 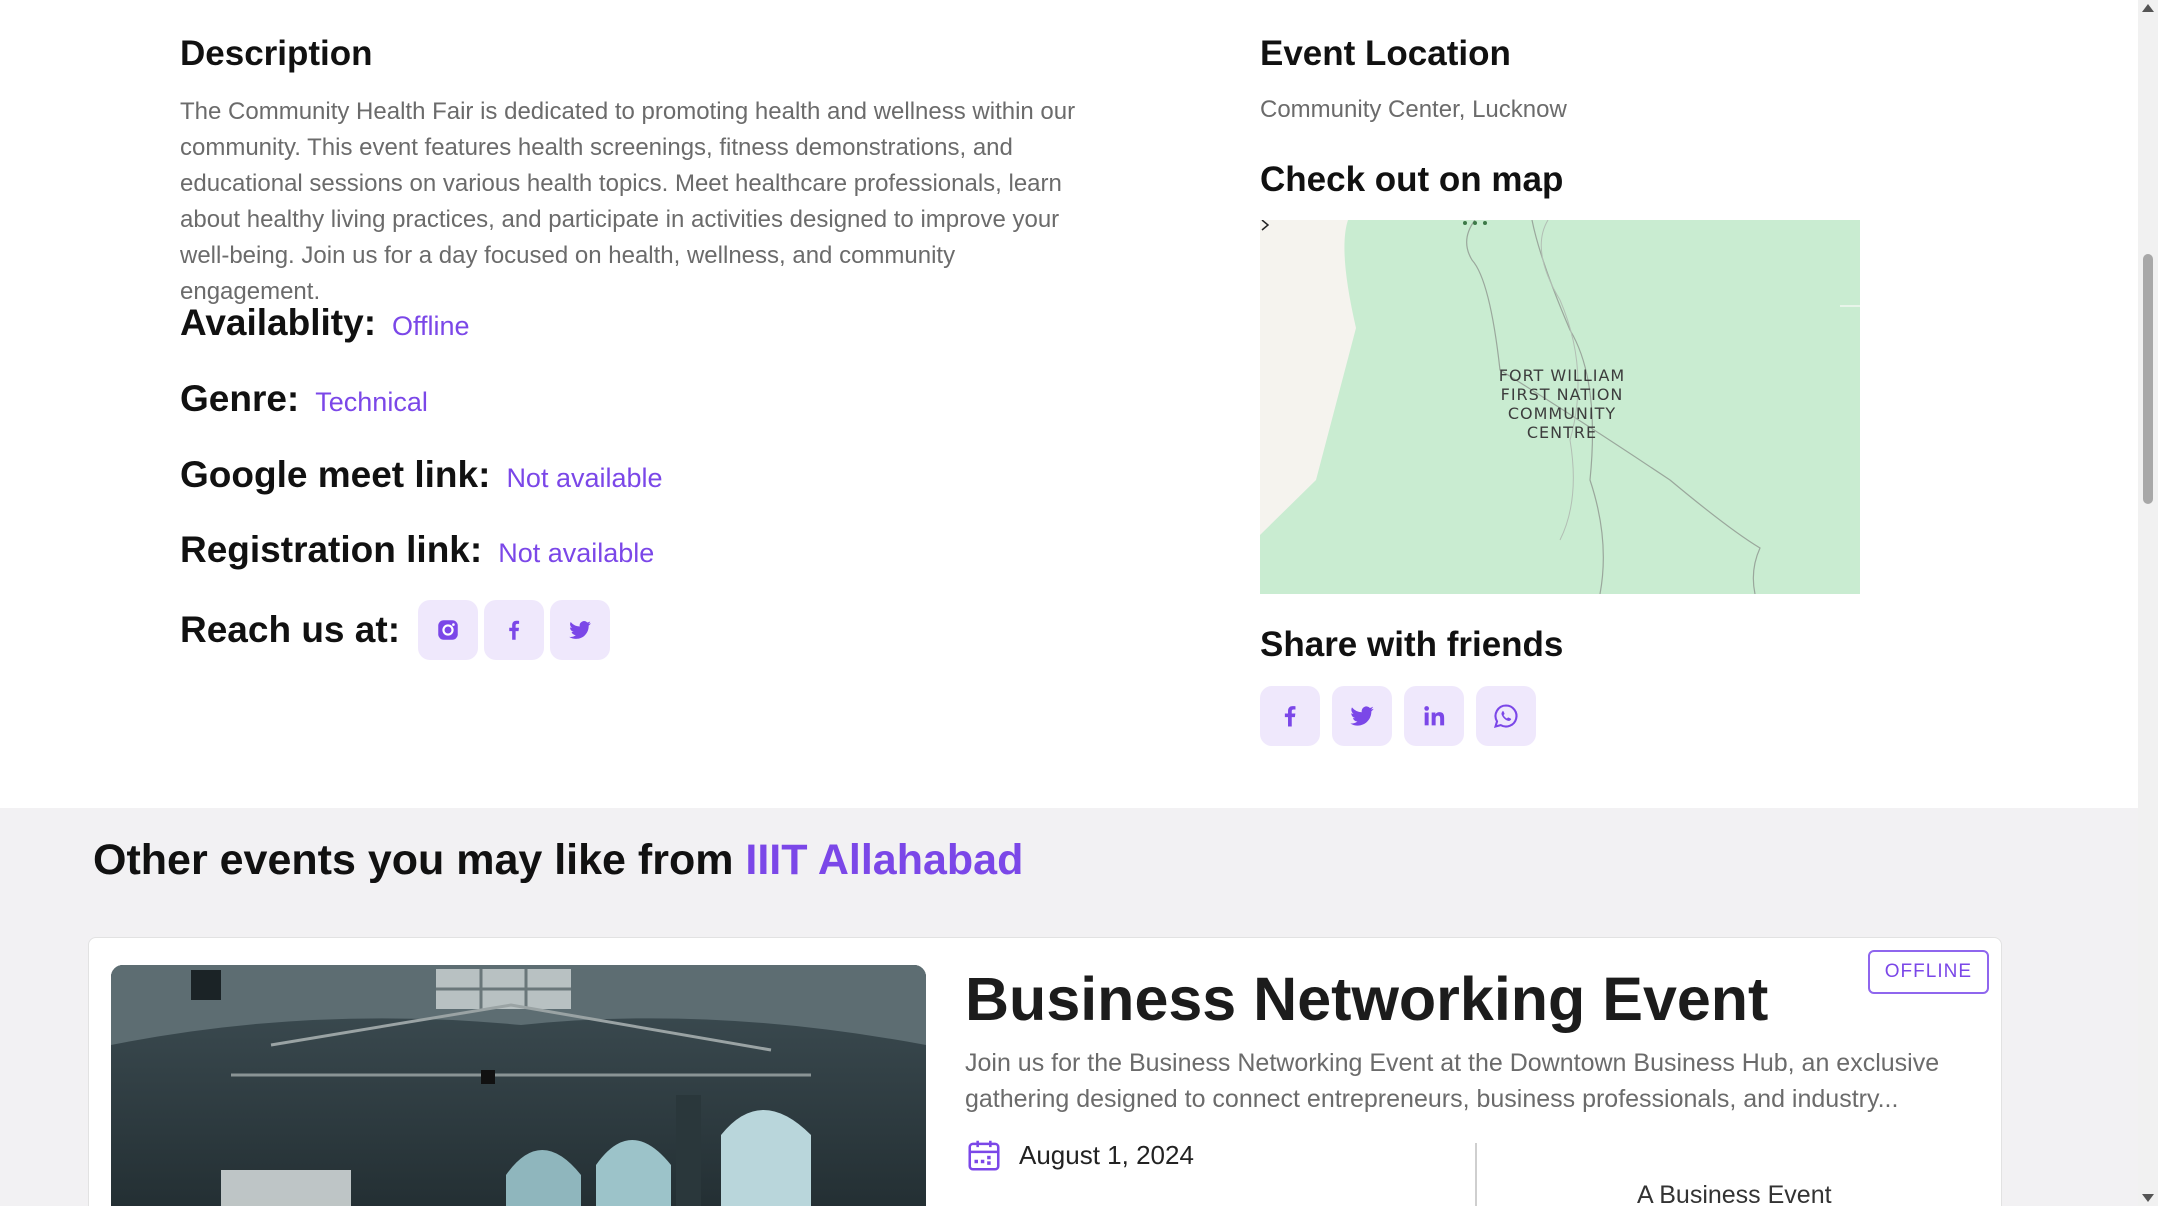 I want to click on facebook-button, so click(x=514, y=630).